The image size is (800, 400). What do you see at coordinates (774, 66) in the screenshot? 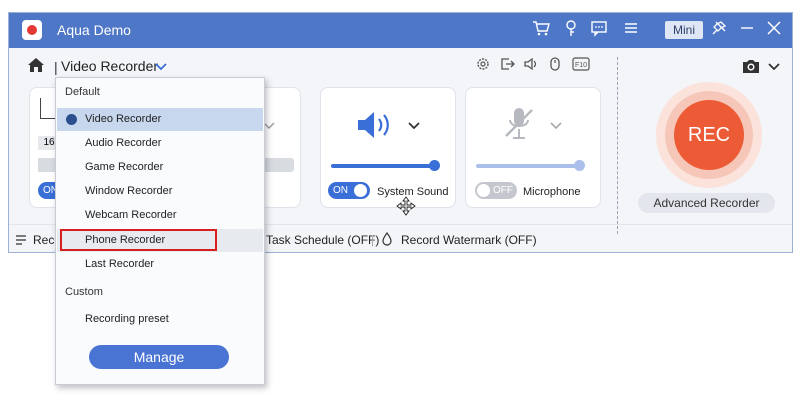
I see `camera-chevron-down-icon` at bounding box center [774, 66].